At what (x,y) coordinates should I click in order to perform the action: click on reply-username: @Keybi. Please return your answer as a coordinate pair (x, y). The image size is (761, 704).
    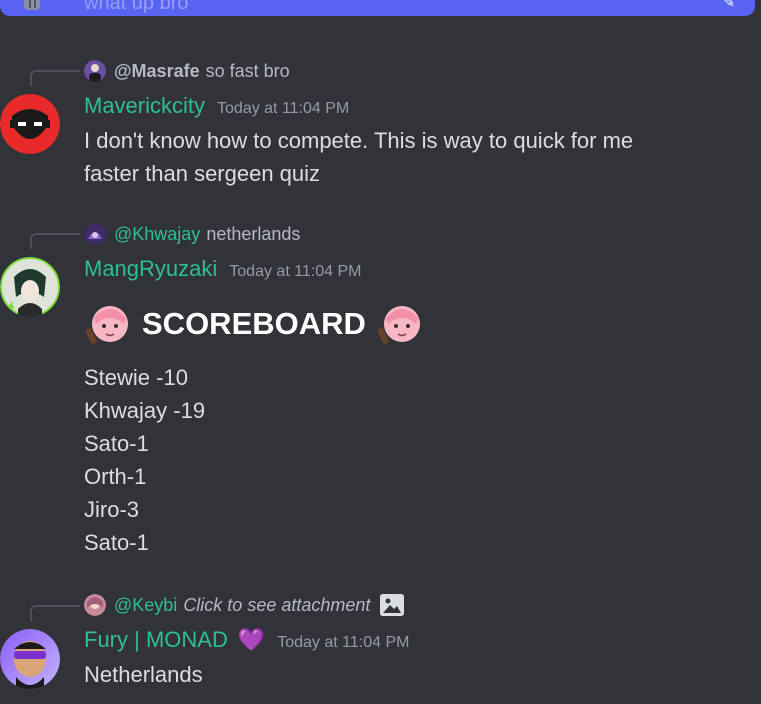
    Looking at the image, I should click on (145, 605).